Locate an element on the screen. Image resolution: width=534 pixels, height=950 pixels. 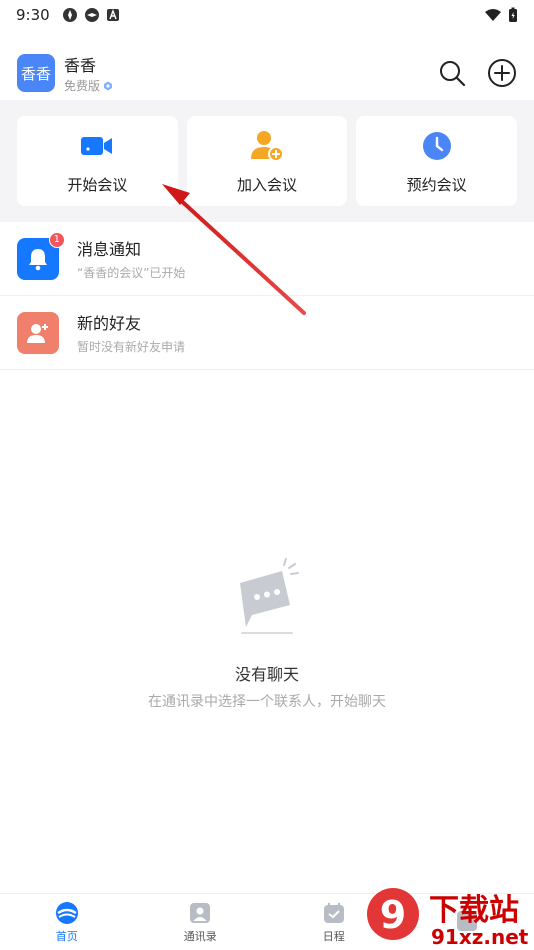
home-logo-icon is located at coordinates (67, 913).